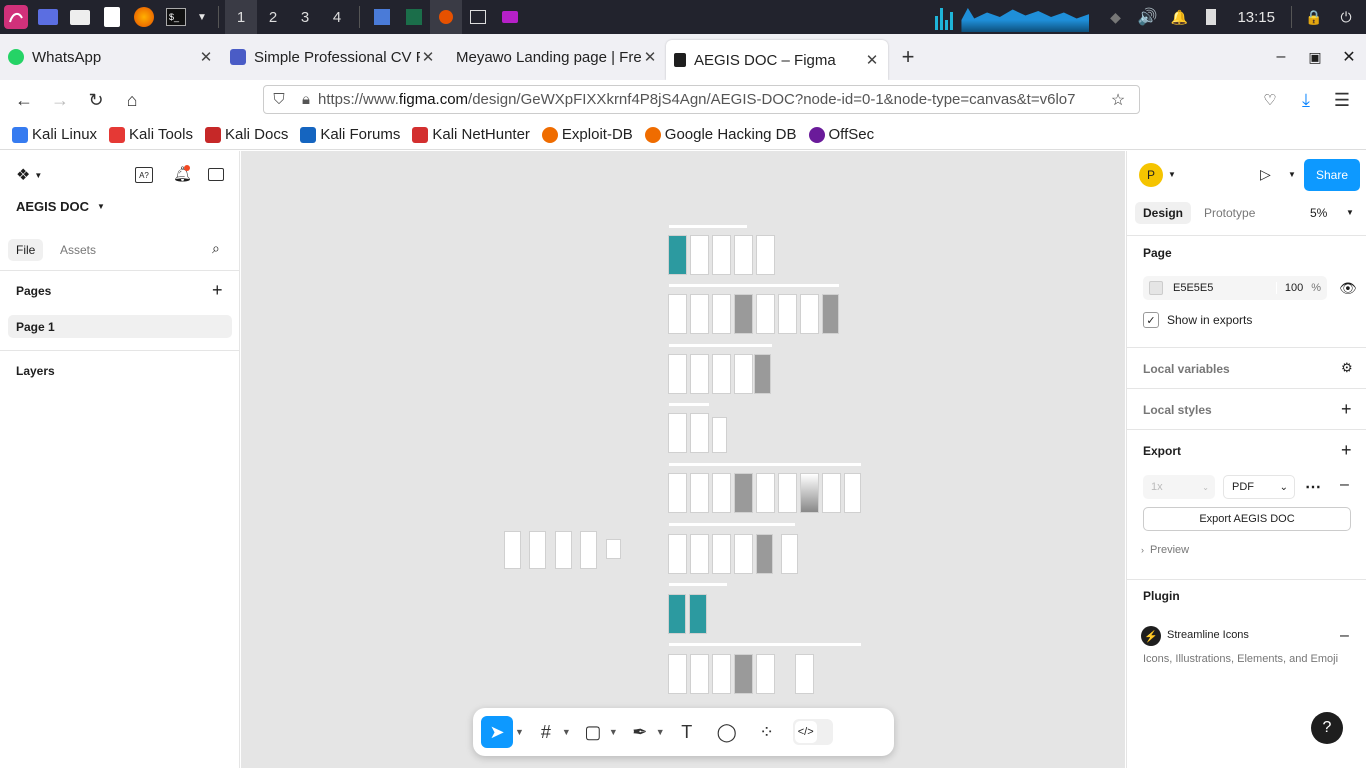 This screenshot has height=768, width=1366. I want to click on lock-icon: 🔒, so click(1314, 17).